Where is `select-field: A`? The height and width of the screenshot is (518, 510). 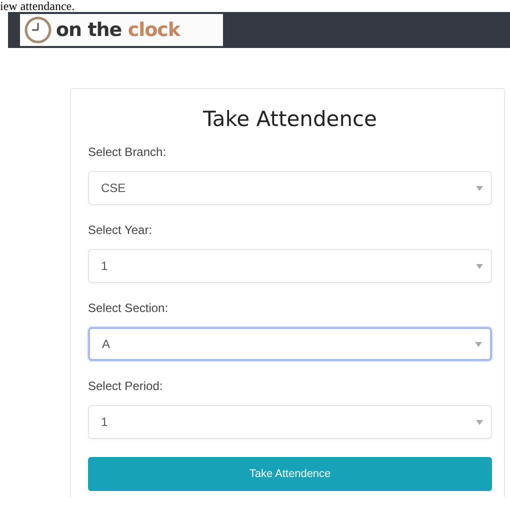 select-field: A is located at coordinates (290, 344).